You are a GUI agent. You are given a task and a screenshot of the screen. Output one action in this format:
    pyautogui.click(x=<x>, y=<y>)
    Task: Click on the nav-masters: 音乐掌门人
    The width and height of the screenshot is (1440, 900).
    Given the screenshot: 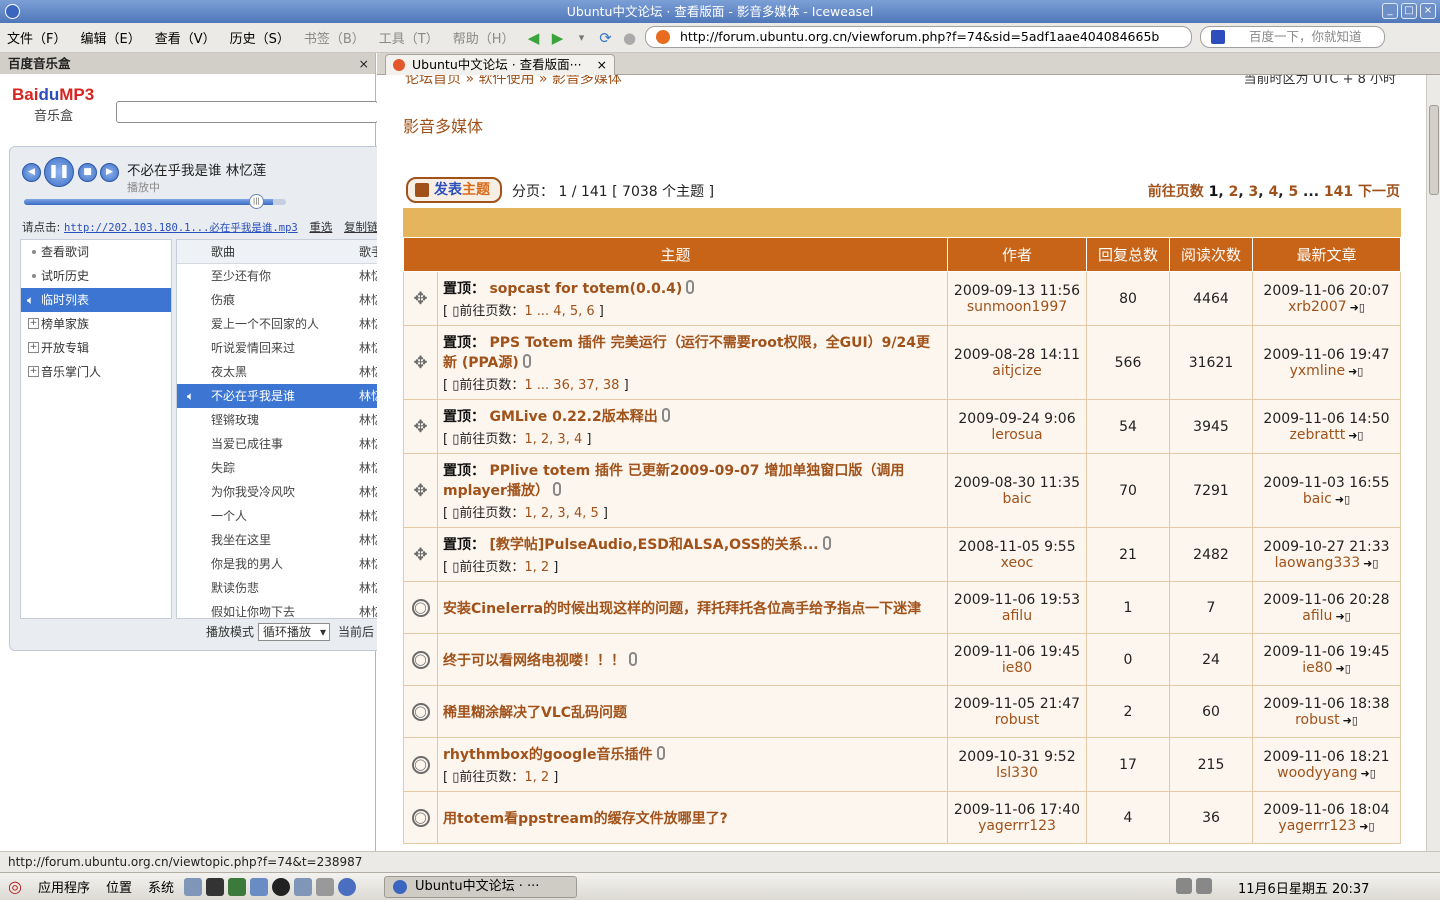 What is the action you would take?
    pyautogui.click(x=96, y=372)
    